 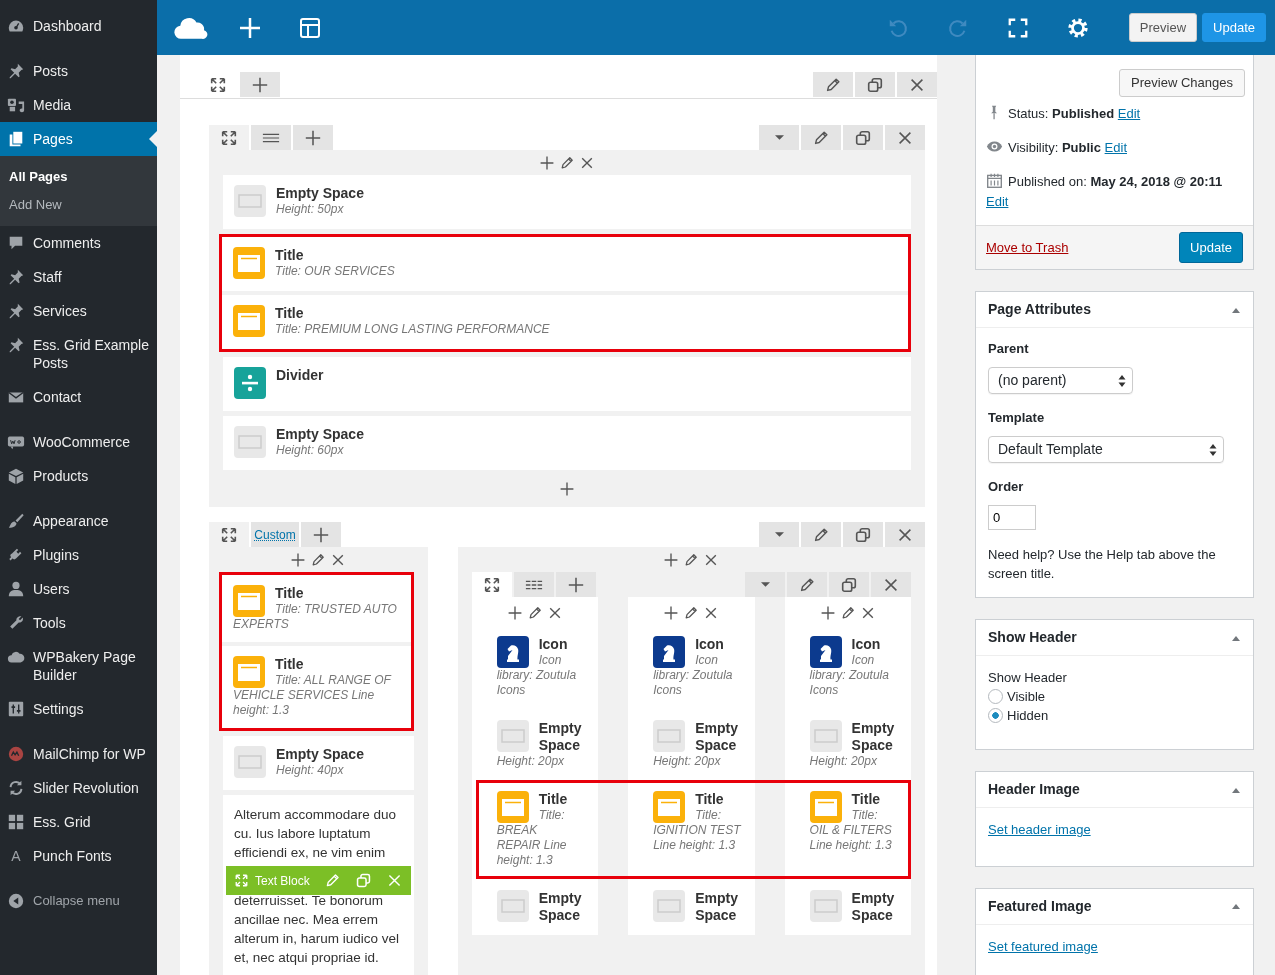 What do you see at coordinates (565, 264) in the screenshot?
I see `element-card: Title Title: OUR SERVICES` at bounding box center [565, 264].